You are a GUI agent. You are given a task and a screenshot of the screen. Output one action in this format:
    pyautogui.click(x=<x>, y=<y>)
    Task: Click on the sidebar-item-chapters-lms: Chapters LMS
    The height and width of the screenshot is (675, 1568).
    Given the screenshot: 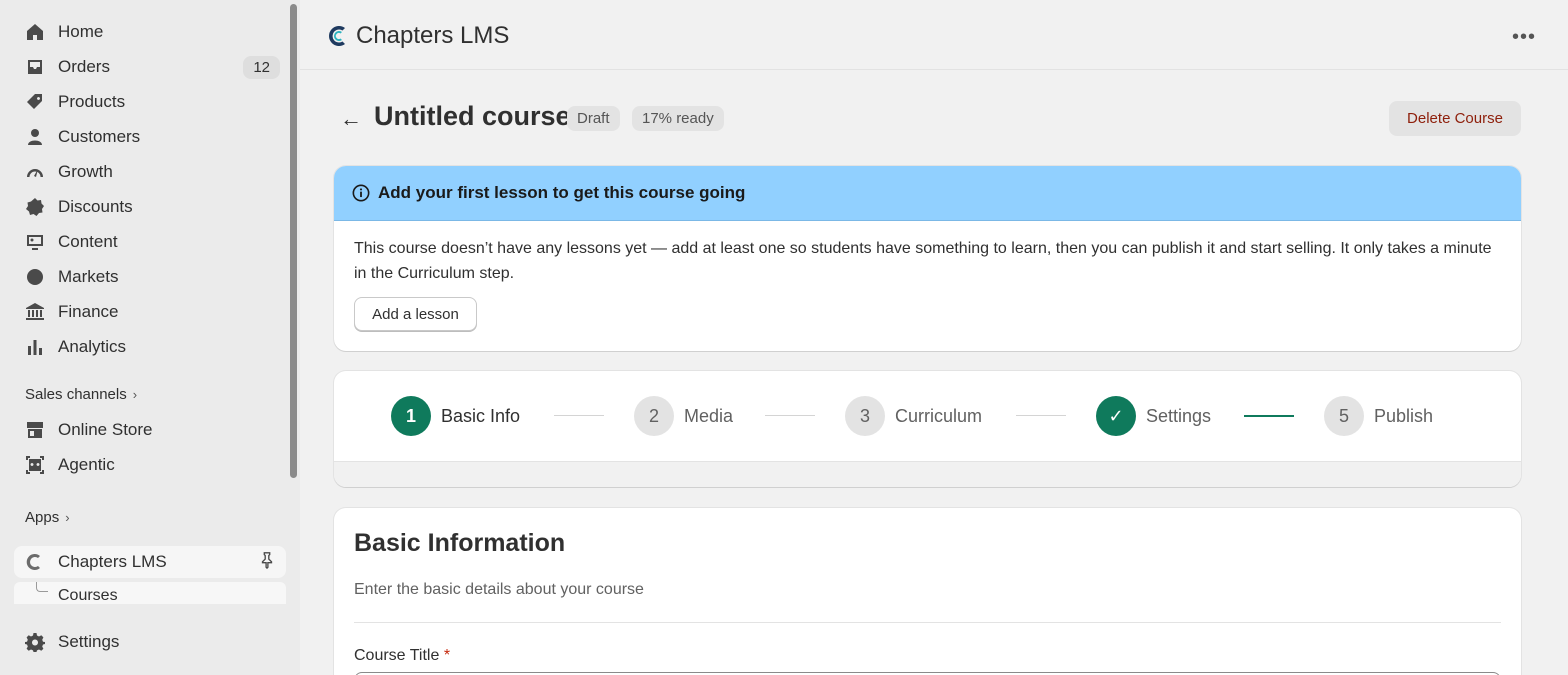 What is the action you would take?
    pyautogui.click(x=150, y=562)
    